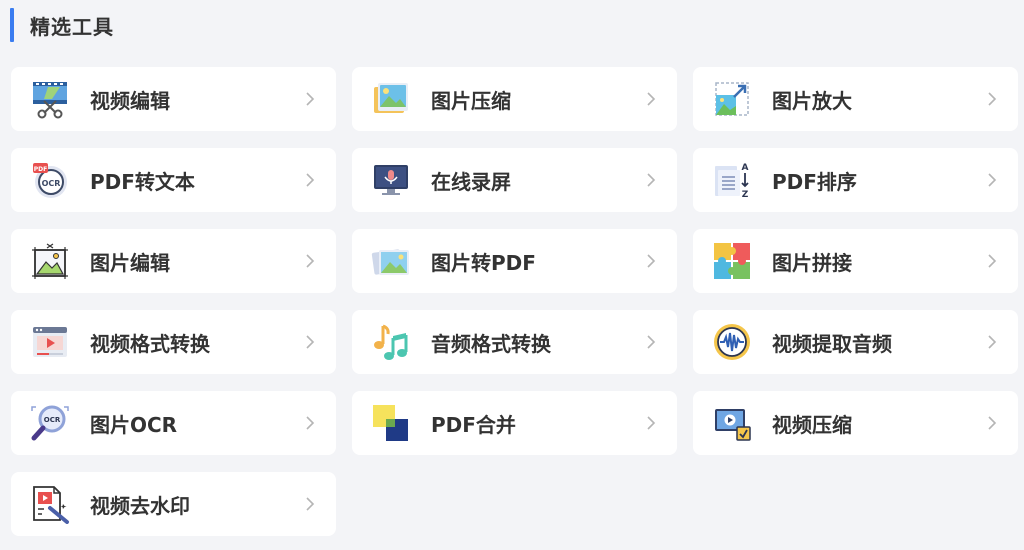 Image resolution: width=1024 pixels, height=550 pixels. Describe the element at coordinates (391, 180) in the screenshot. I see `screen-record-icon` at that location.